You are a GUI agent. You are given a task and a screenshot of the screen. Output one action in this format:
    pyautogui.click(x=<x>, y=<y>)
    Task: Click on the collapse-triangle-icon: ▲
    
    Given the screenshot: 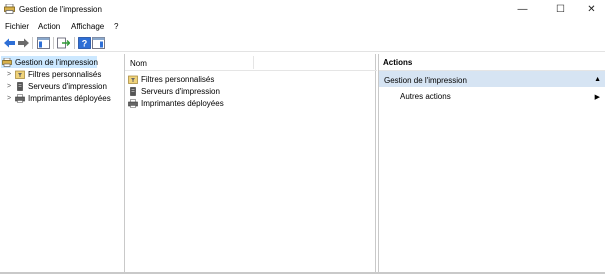 What is the action you would take?
    pyautogui.click(x=597, y=79)
    